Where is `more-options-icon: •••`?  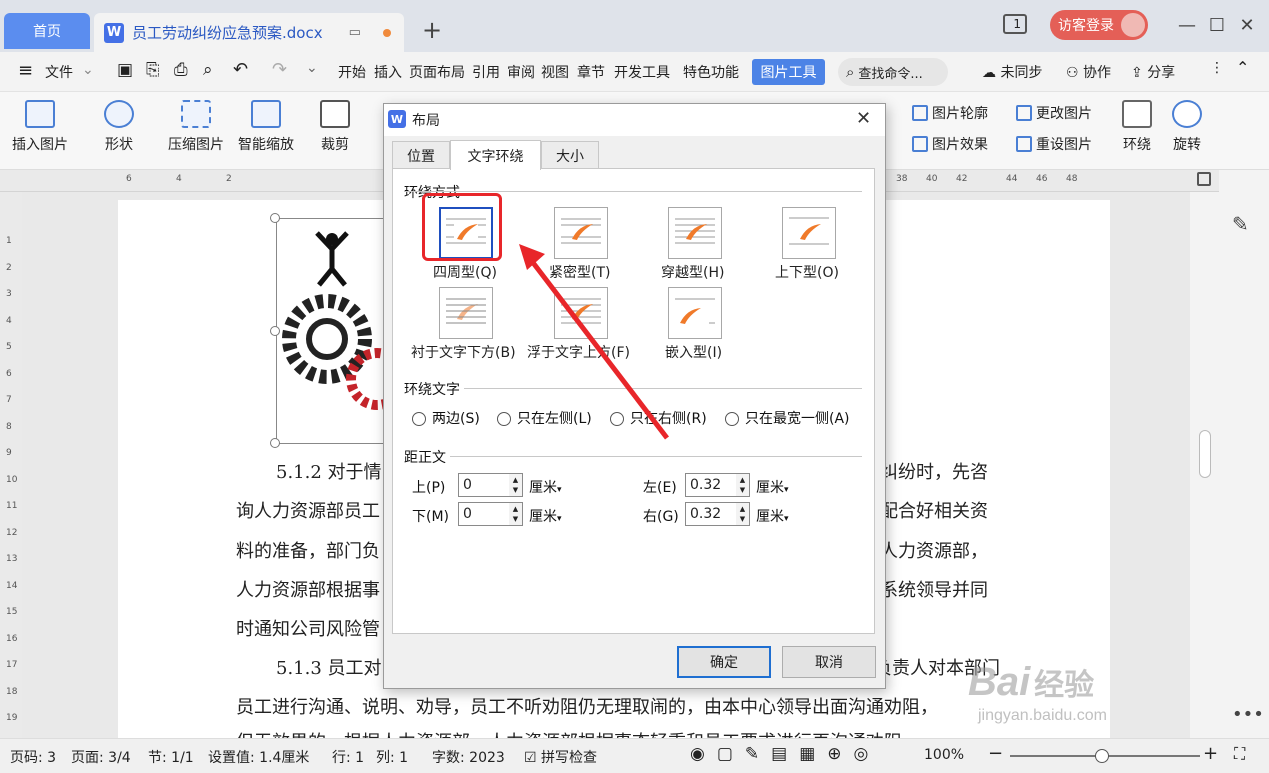 more-options-icon: ••• is located at coordinates (1248, 714).